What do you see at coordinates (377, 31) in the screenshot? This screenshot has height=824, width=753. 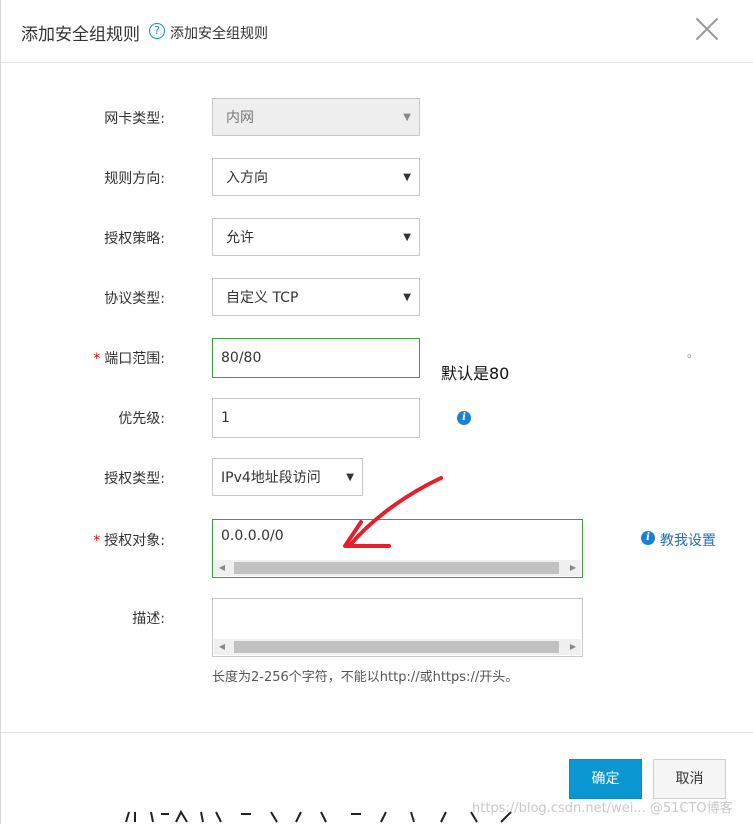 I see `dialog-header: 添加安全组规则 ? 添加安全组规则` at bounding box center [377, 31].